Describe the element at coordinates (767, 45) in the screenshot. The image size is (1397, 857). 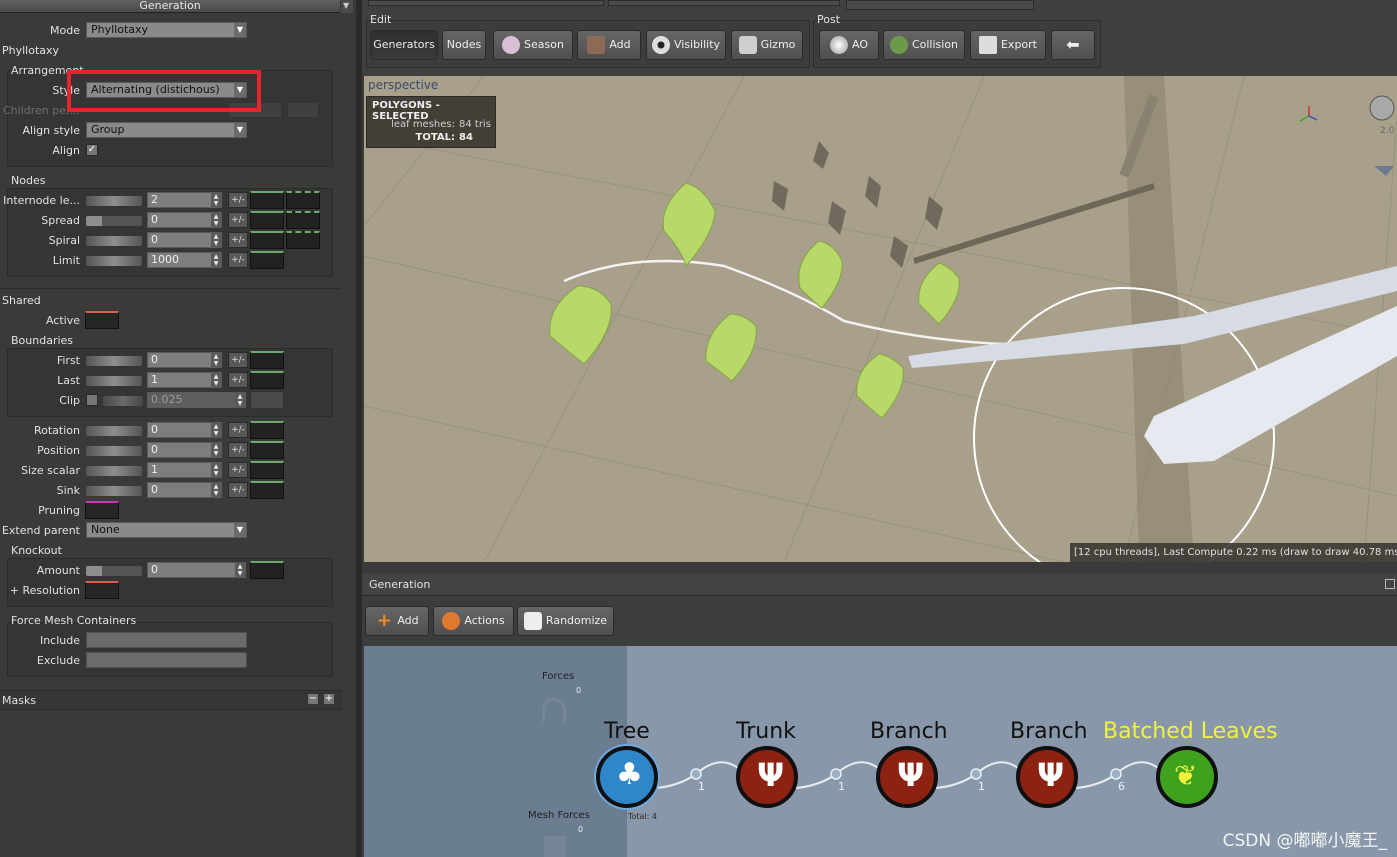
I see `gizmo-button: Gizmo` at that location.